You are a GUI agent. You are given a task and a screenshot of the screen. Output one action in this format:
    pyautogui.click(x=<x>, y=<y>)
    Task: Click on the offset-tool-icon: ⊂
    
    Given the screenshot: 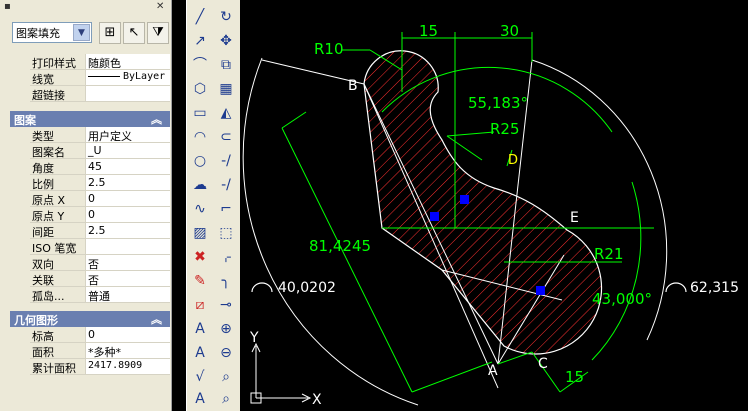 What is the action you would take?
    pyautogui.click(x=226, y=137)
    